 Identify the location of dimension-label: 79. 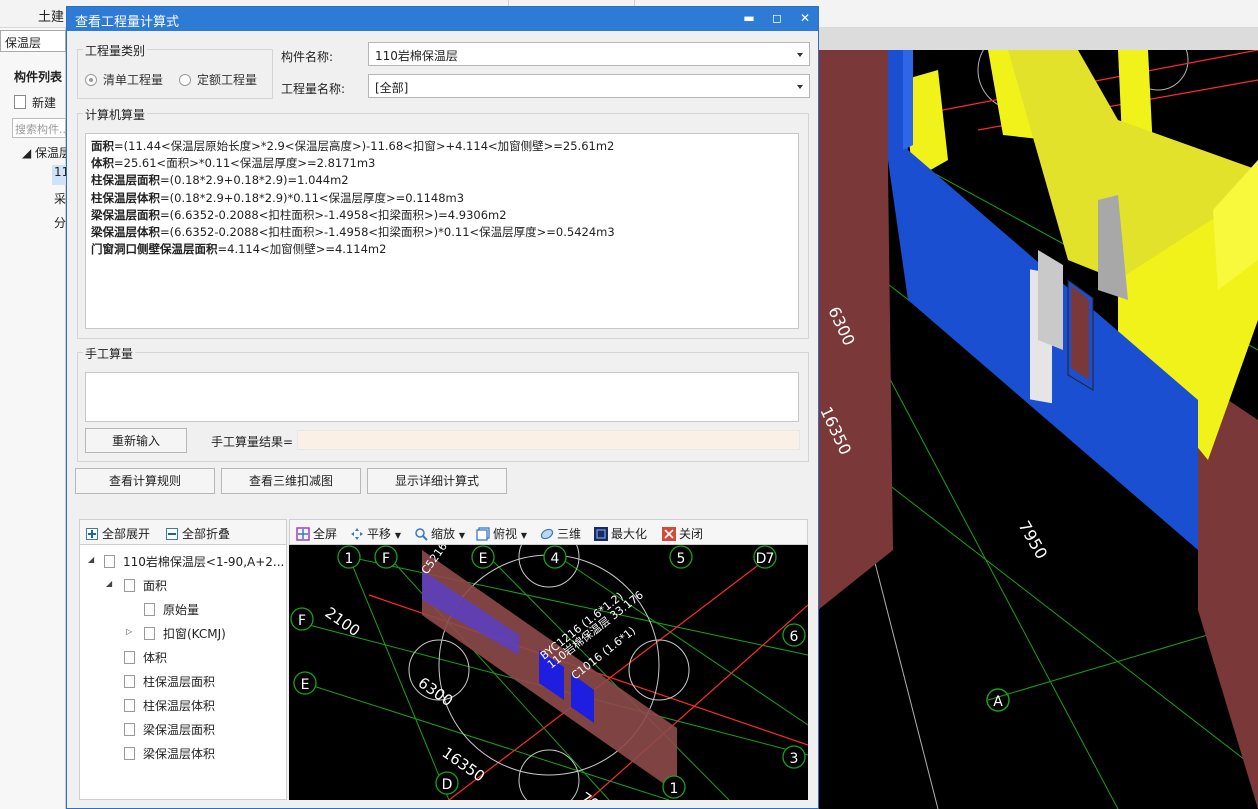
(590, 794).